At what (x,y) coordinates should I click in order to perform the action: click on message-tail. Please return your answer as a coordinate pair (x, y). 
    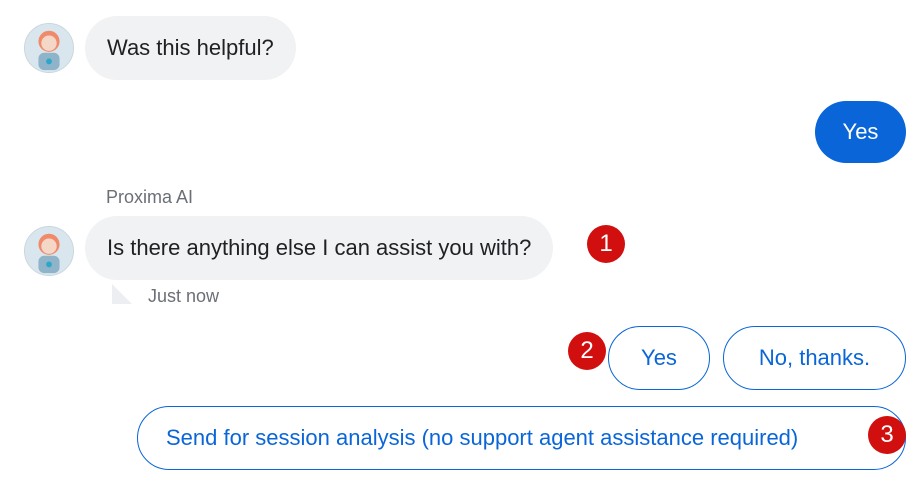
    Looking at the image, I should click on (122, 294).